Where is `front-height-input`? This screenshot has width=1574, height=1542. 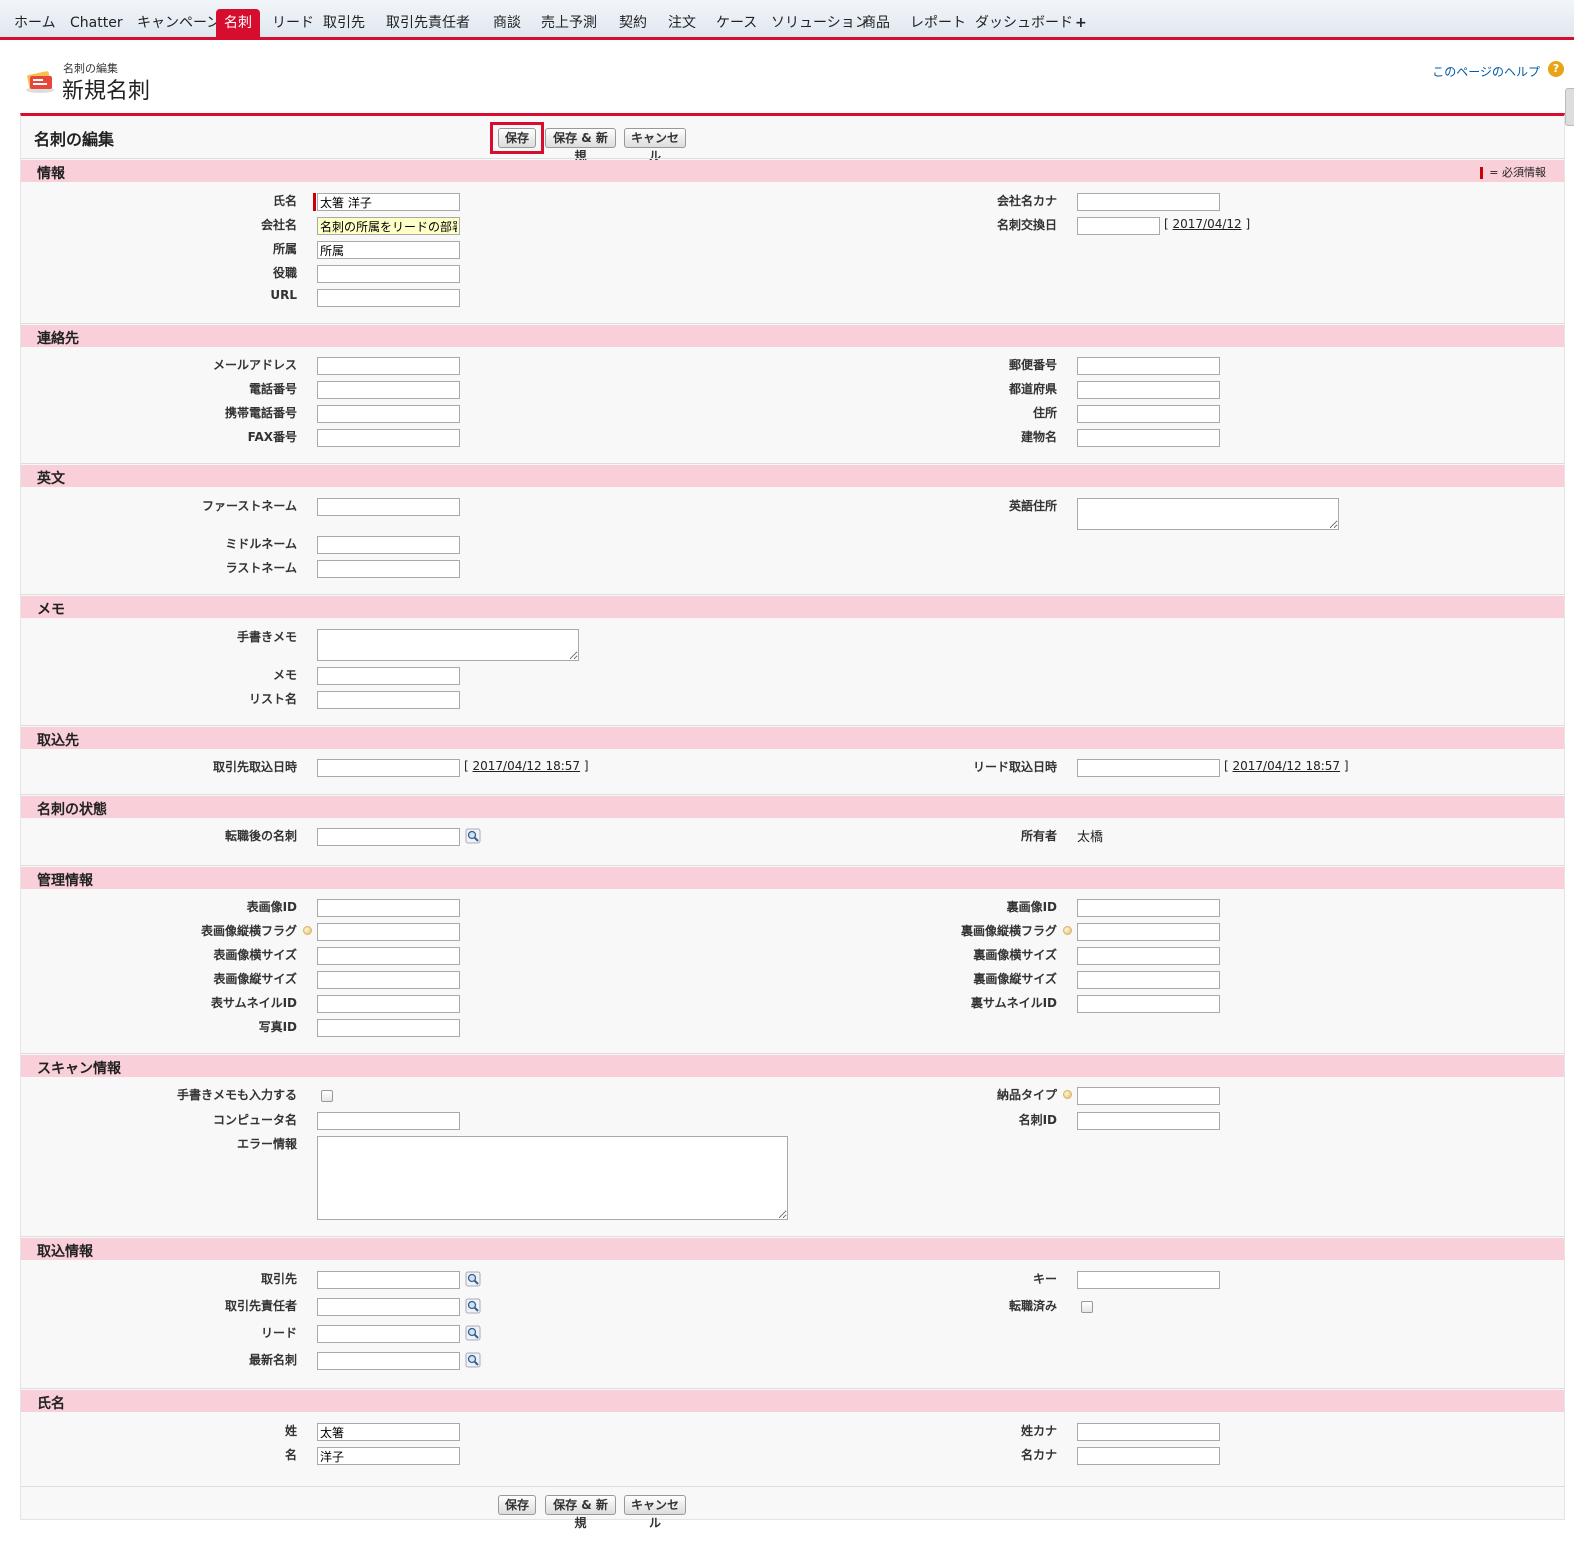 front-height-input is located at coordinates (388, 980).